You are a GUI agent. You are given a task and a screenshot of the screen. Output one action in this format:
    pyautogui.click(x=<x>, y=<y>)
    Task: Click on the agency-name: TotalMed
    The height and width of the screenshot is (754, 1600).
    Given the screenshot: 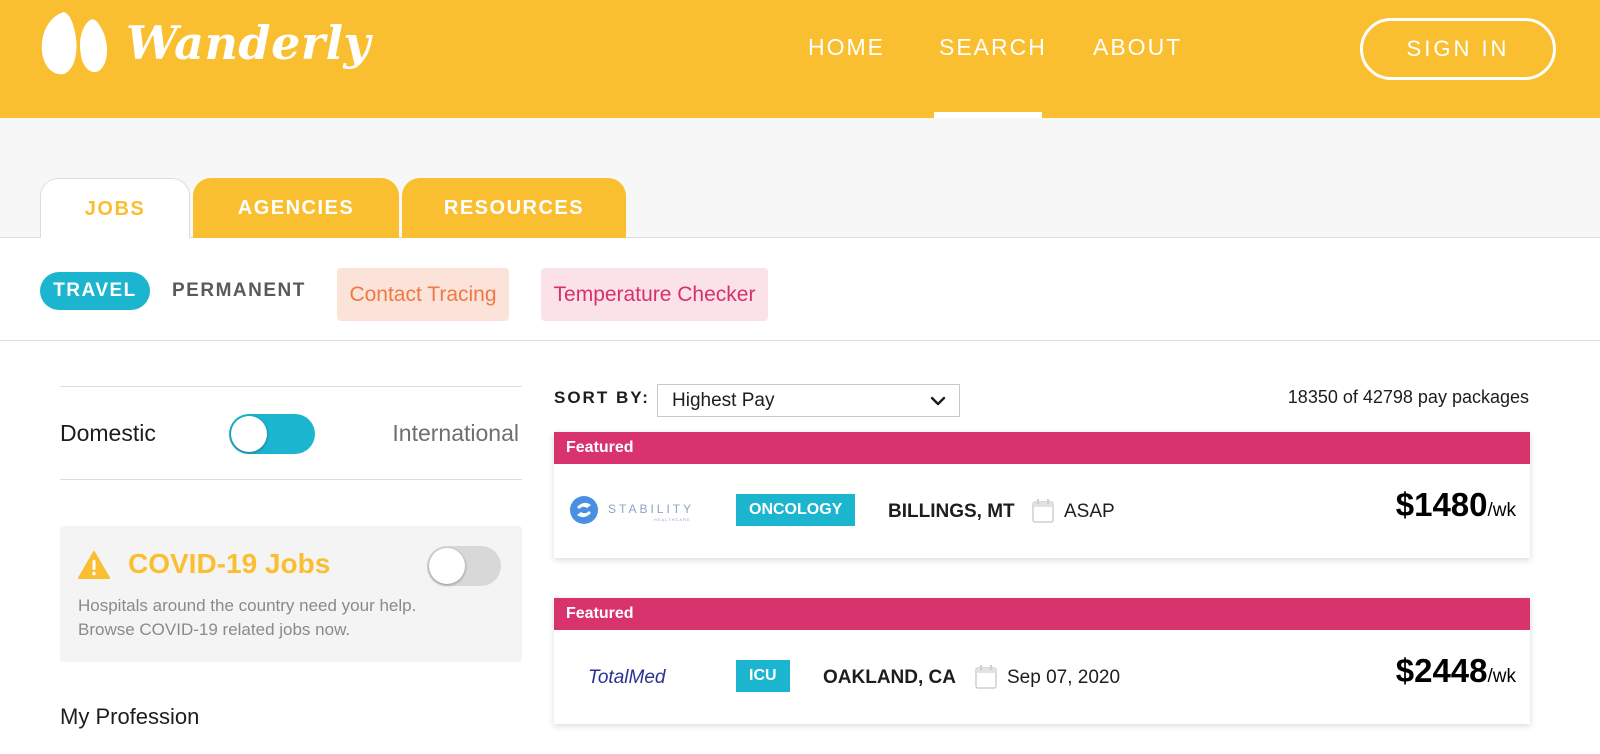 What is the action you would take?
    pyautogui.click(x=627, y=677)
    